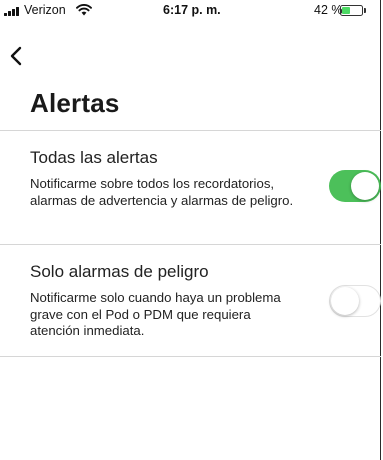 This screenshot has width=383, height=460. What do you see at coordinates (45, 10) in the screenshot?
I see `carrier-name: Verizon` at bounding box center [45, 10].